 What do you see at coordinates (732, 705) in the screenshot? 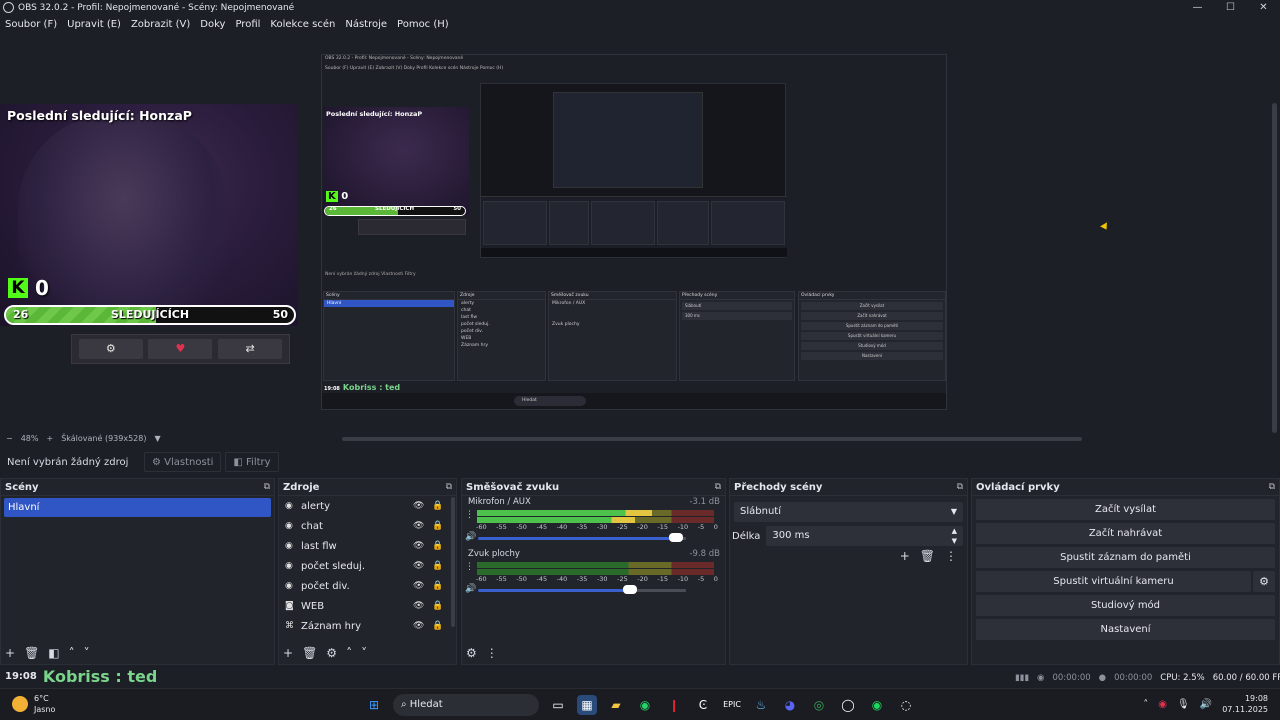
I see `epic-games-icon: EPIC` at bounding box center [732, 705].